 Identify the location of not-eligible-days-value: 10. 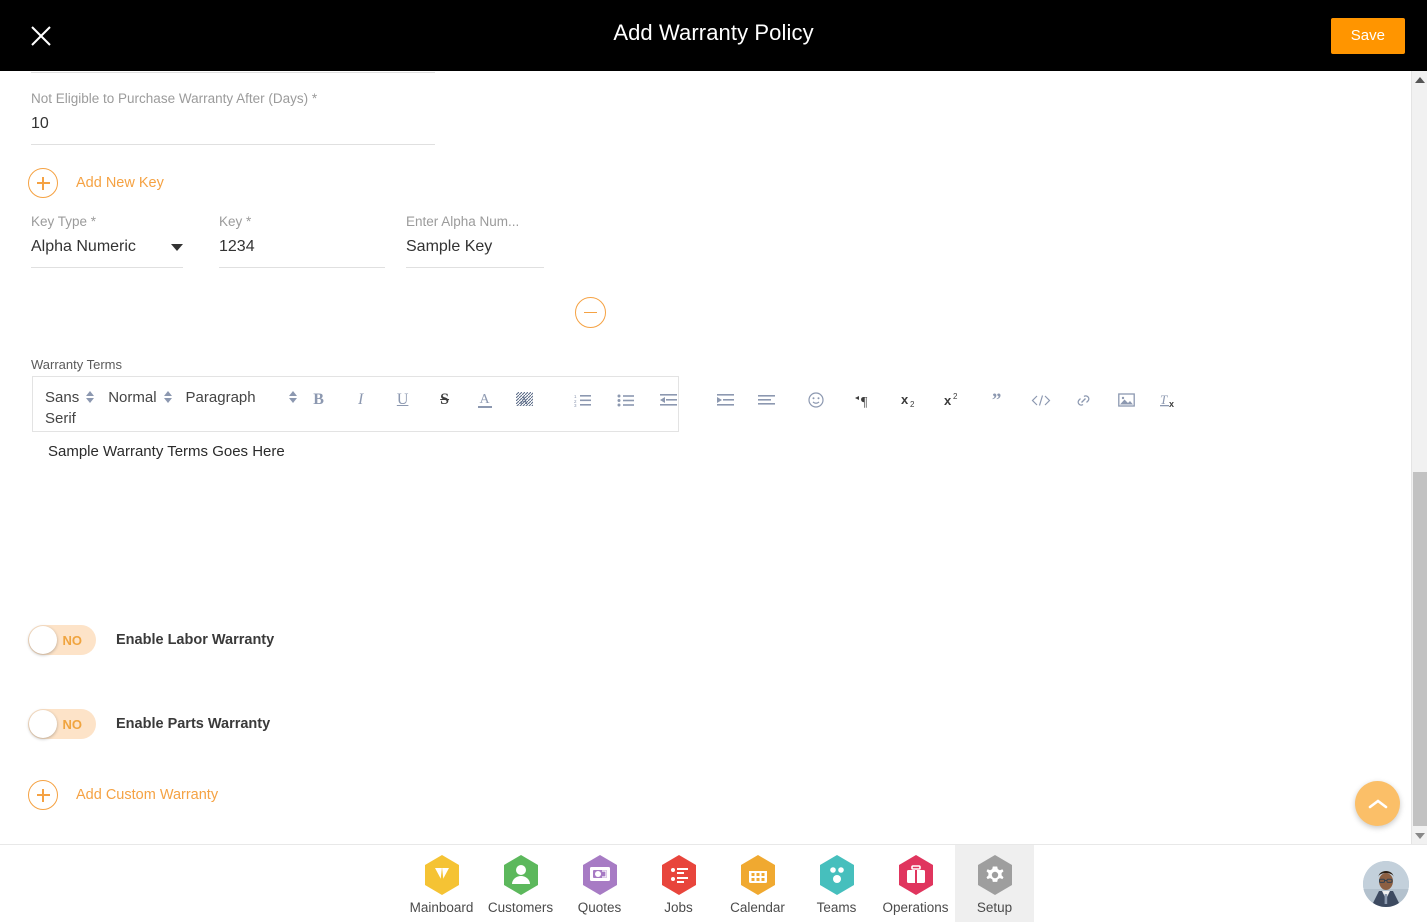
(233, 124).